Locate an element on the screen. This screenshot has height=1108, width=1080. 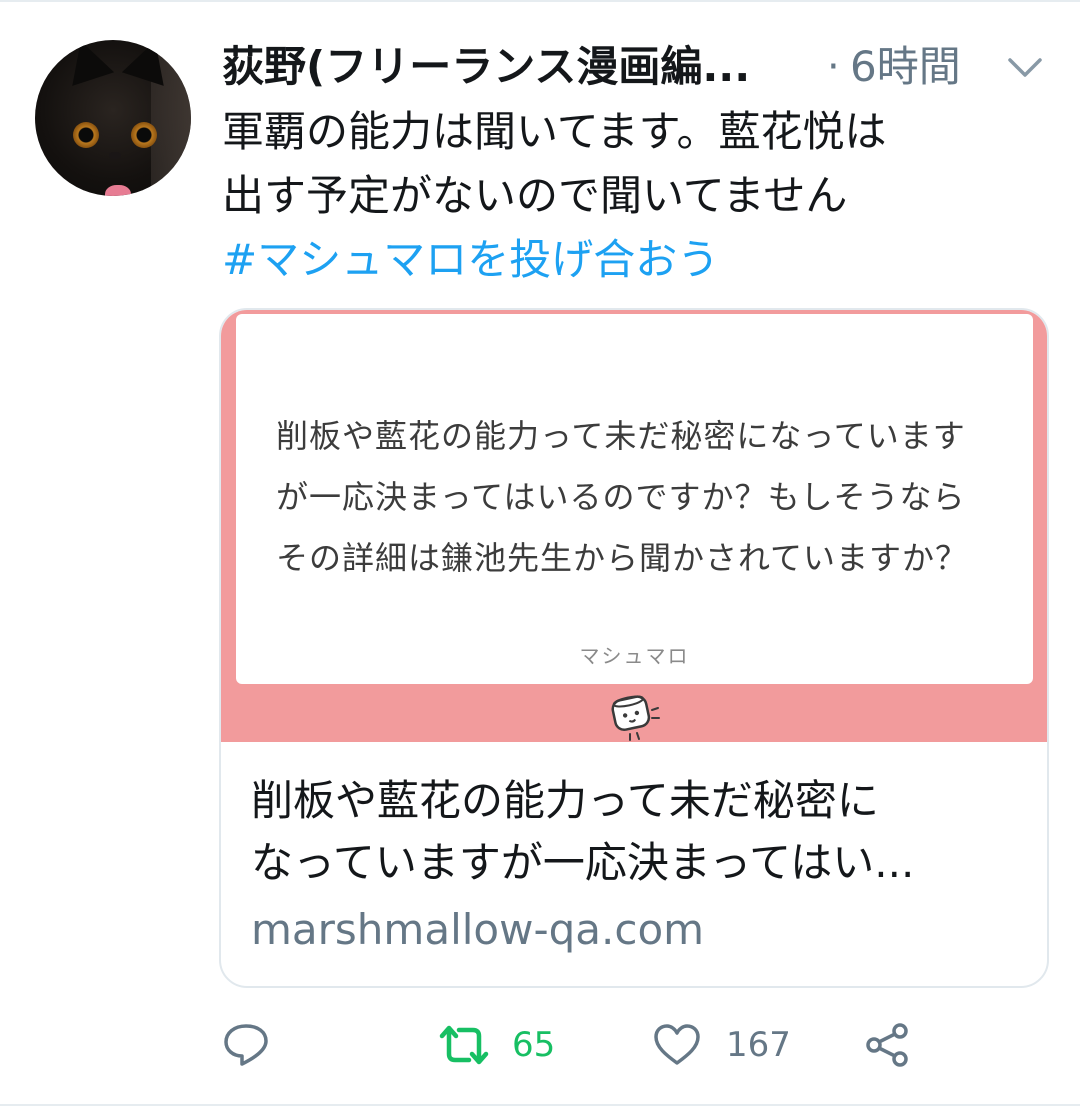
reply-icon is located at coordinates (246, 1045).